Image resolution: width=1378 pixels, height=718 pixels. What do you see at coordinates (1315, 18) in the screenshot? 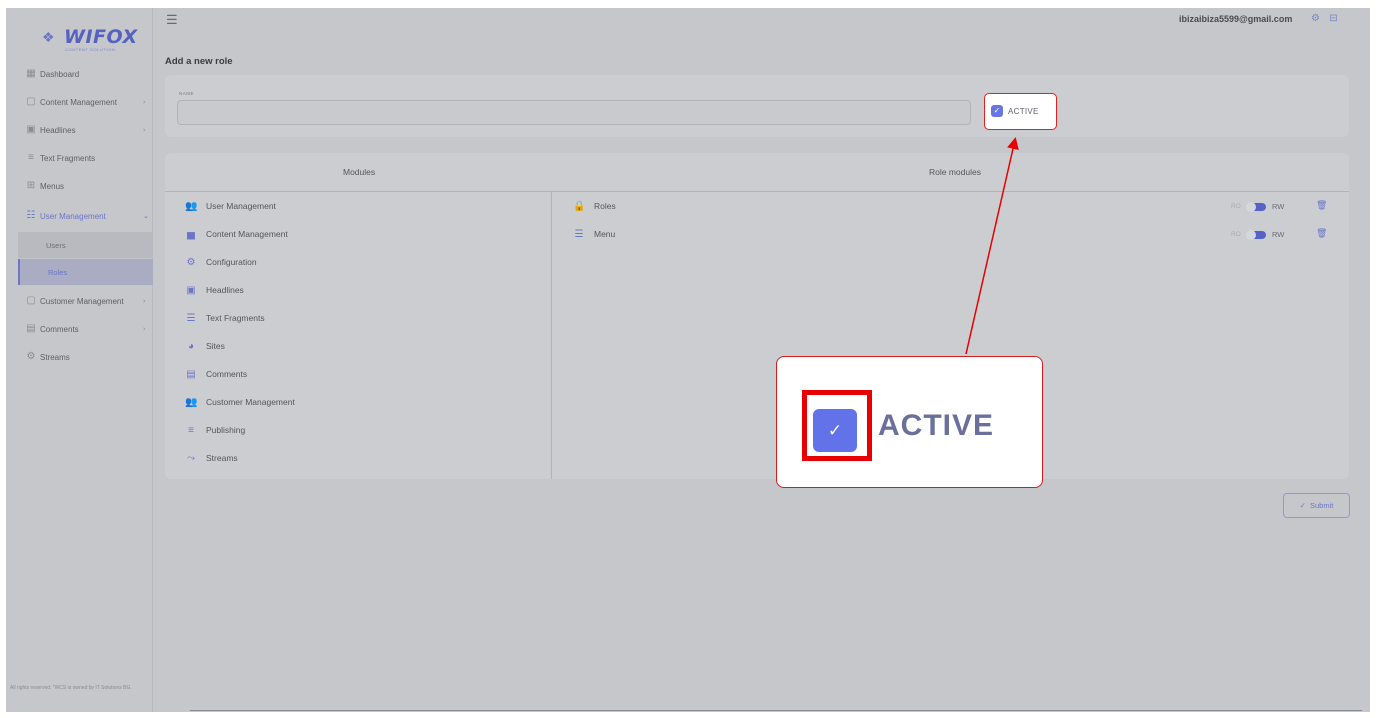
I see `settings-gear-icon: ⚙` at bounding box center [1315, 18].